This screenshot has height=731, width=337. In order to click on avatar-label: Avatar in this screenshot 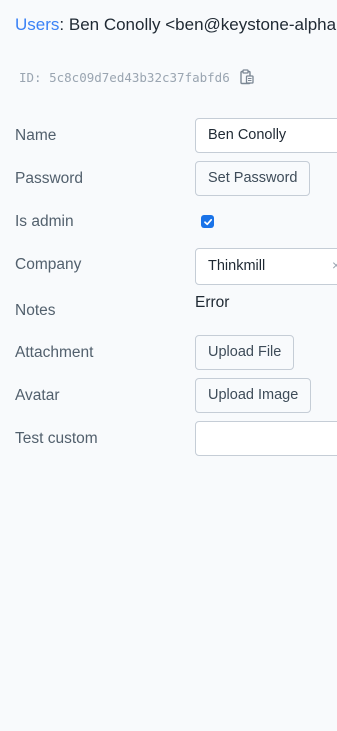, I will do `click(37, 395)`.